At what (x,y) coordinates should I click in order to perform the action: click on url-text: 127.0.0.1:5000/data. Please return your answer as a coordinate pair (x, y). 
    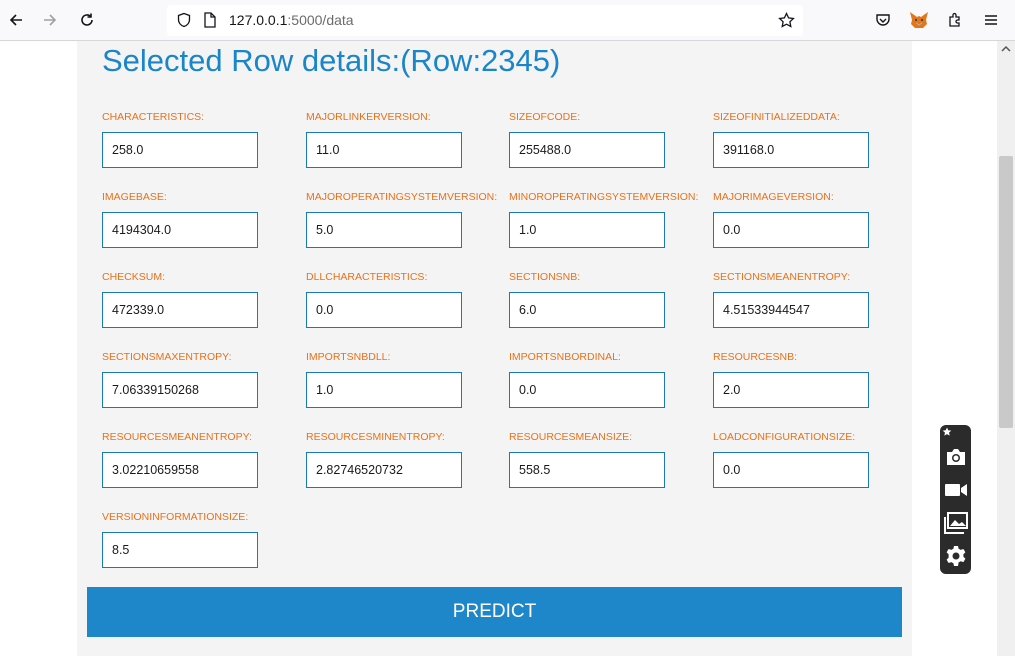
    Looking at the image, I should click on (291, 20).